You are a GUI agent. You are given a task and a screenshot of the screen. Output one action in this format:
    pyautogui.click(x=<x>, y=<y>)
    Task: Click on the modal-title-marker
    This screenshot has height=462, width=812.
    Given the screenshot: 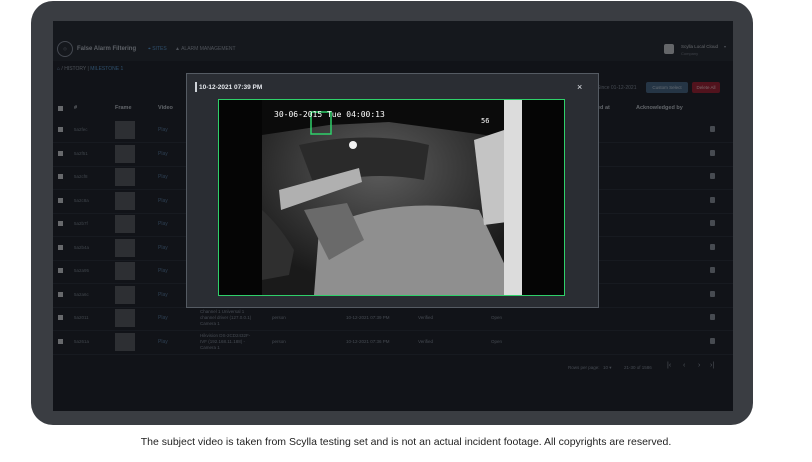 What is the action you would take?
    pyautogui.click(x=196, y=87)
    